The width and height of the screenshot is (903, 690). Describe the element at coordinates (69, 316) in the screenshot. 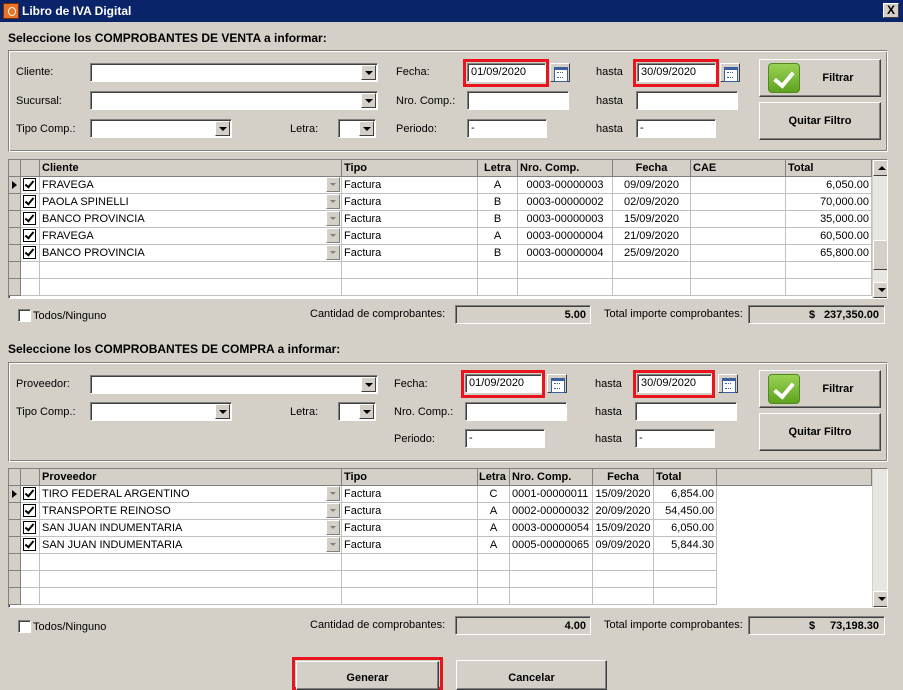

I see `venta-todos-label: Todos/Ninguno` at that location.